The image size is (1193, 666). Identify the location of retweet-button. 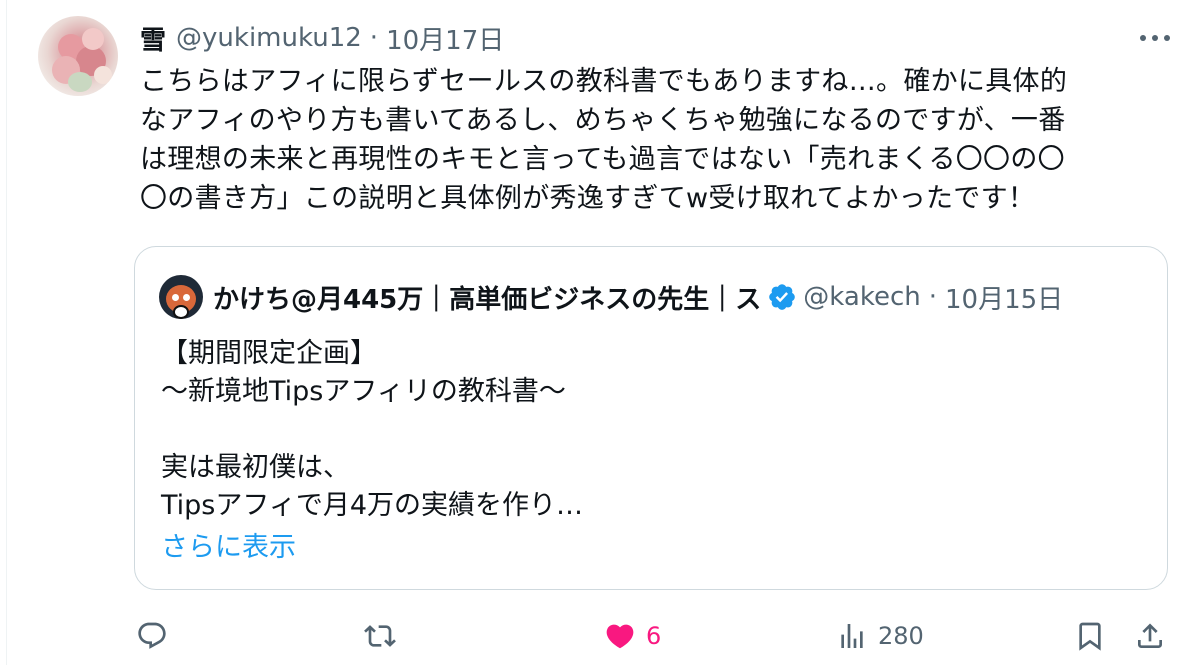
(385, 636).